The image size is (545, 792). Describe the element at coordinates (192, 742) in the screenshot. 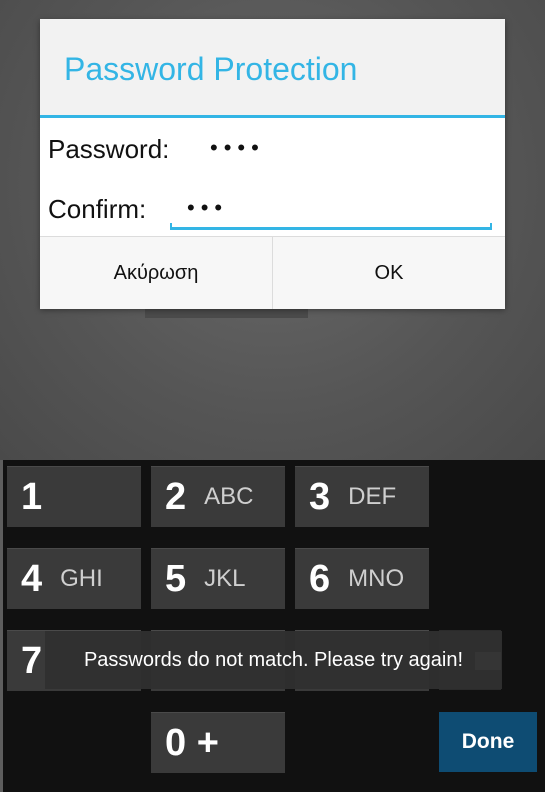

I see `key-number: 0 +` at that location.